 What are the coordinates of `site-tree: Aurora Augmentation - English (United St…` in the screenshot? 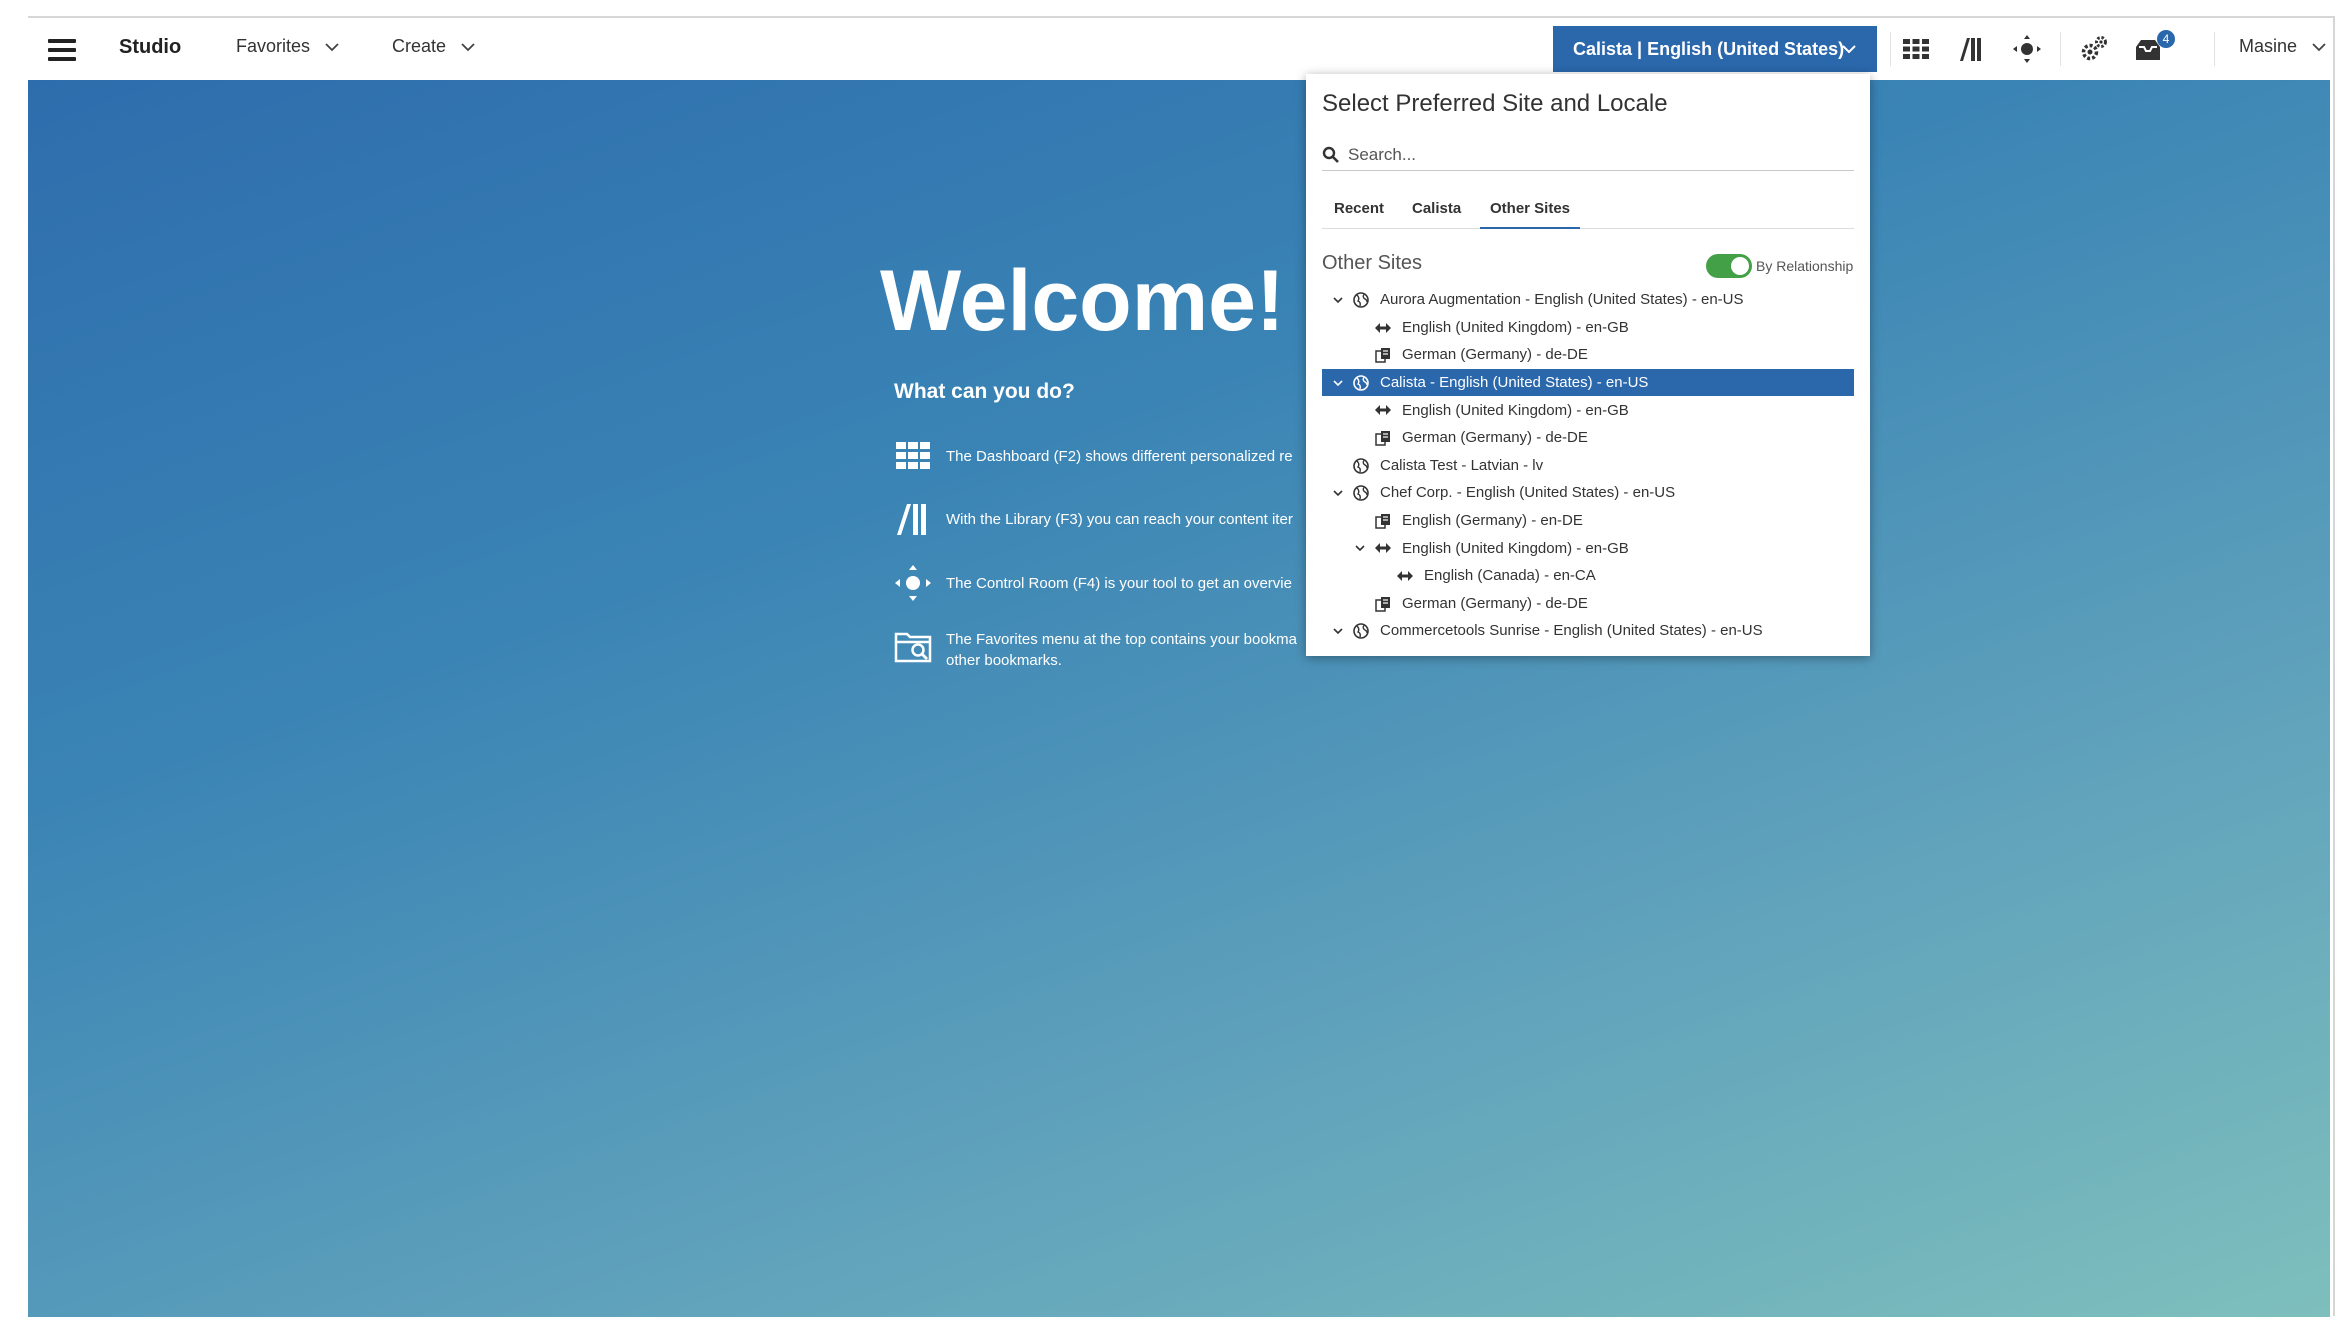 It's located at (1588, 465).